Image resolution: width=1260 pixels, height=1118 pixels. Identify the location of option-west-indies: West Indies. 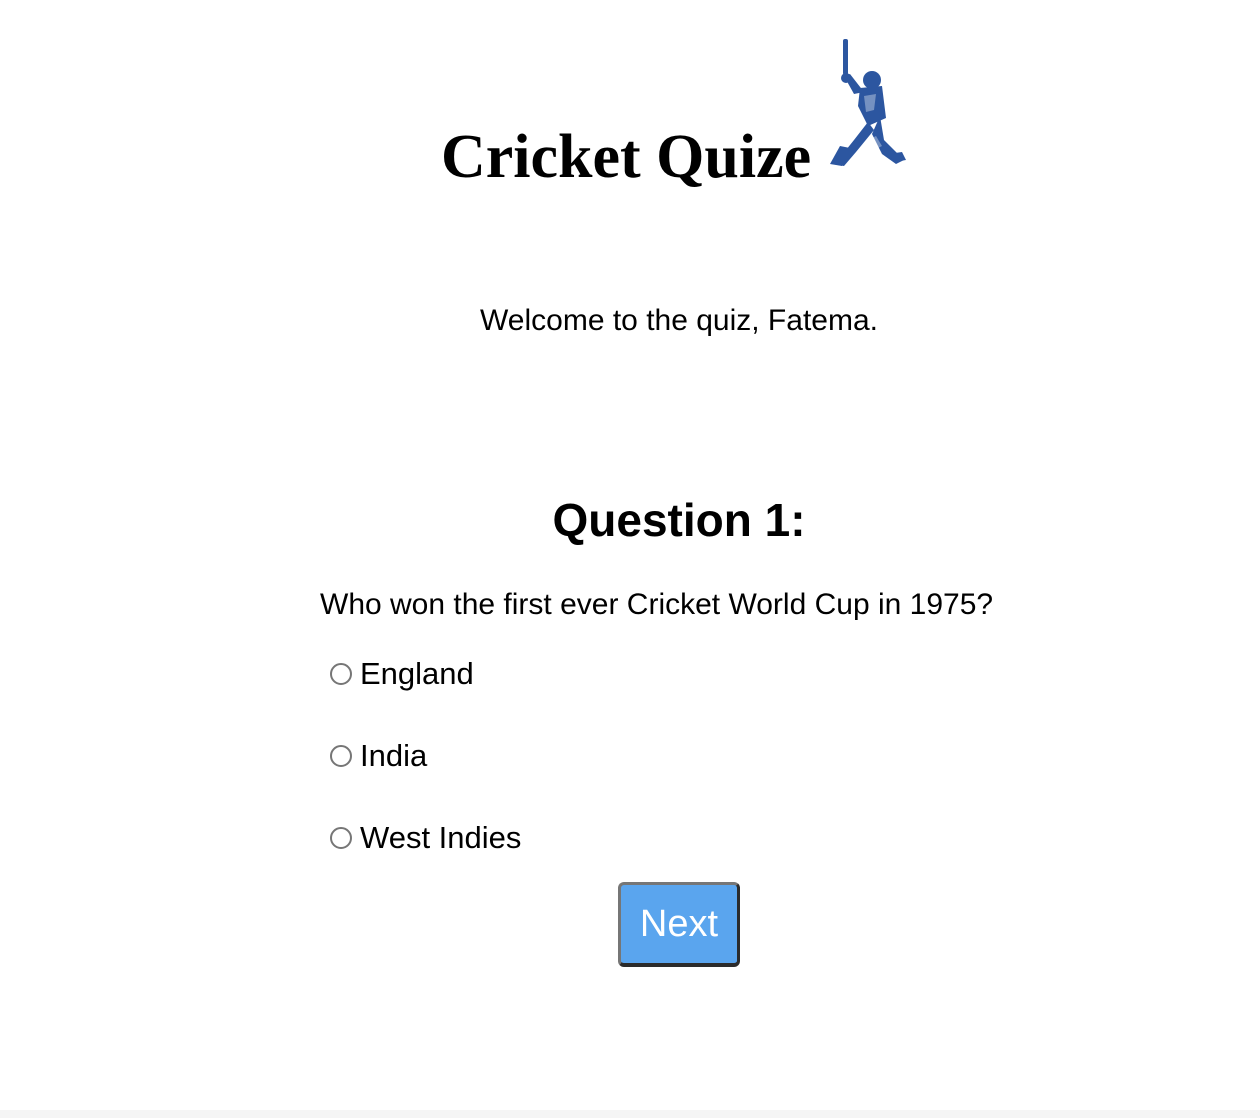
(425, 838).